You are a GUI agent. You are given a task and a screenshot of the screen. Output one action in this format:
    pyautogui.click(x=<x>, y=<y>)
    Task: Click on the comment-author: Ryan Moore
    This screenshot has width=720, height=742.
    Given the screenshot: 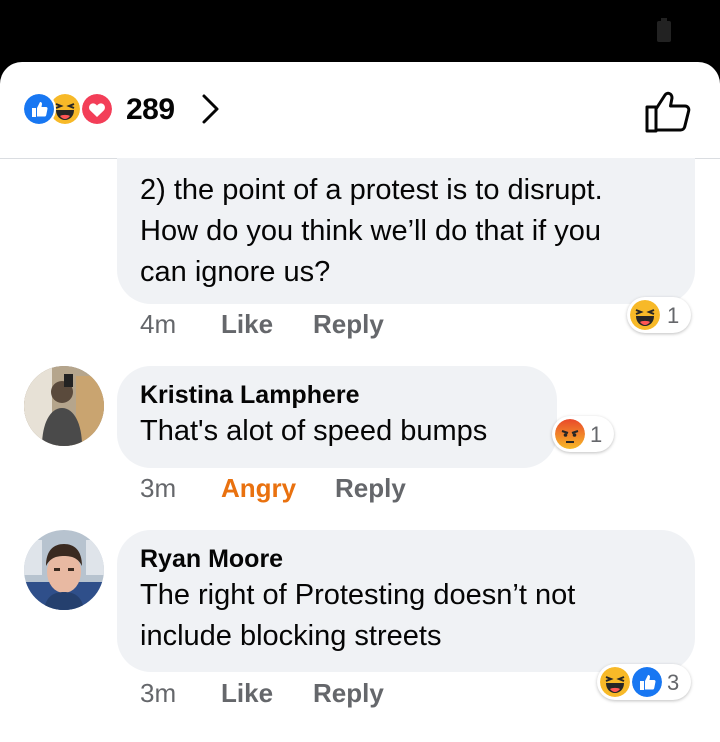 What is the action you would take?
    pyautogui.click(x=417, y=559)
    